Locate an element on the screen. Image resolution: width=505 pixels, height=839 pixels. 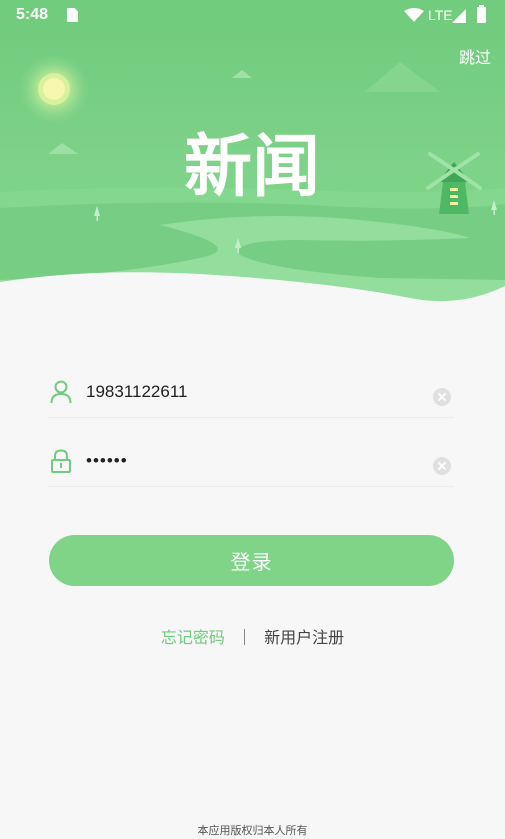
forgot-password-link: 忘记密码 is located at coordinates (193, 637).